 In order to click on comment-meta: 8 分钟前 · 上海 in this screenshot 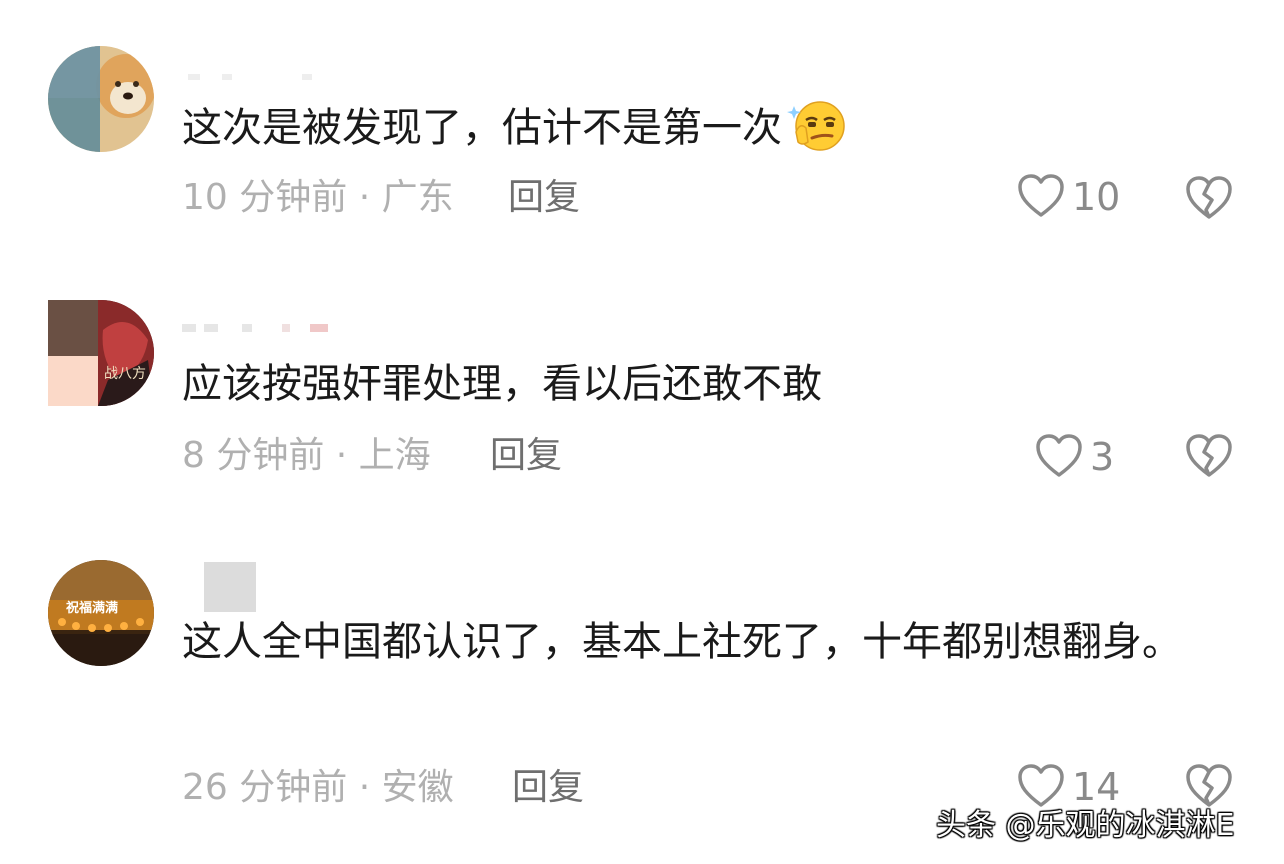, I will do `click(306, 455)`.